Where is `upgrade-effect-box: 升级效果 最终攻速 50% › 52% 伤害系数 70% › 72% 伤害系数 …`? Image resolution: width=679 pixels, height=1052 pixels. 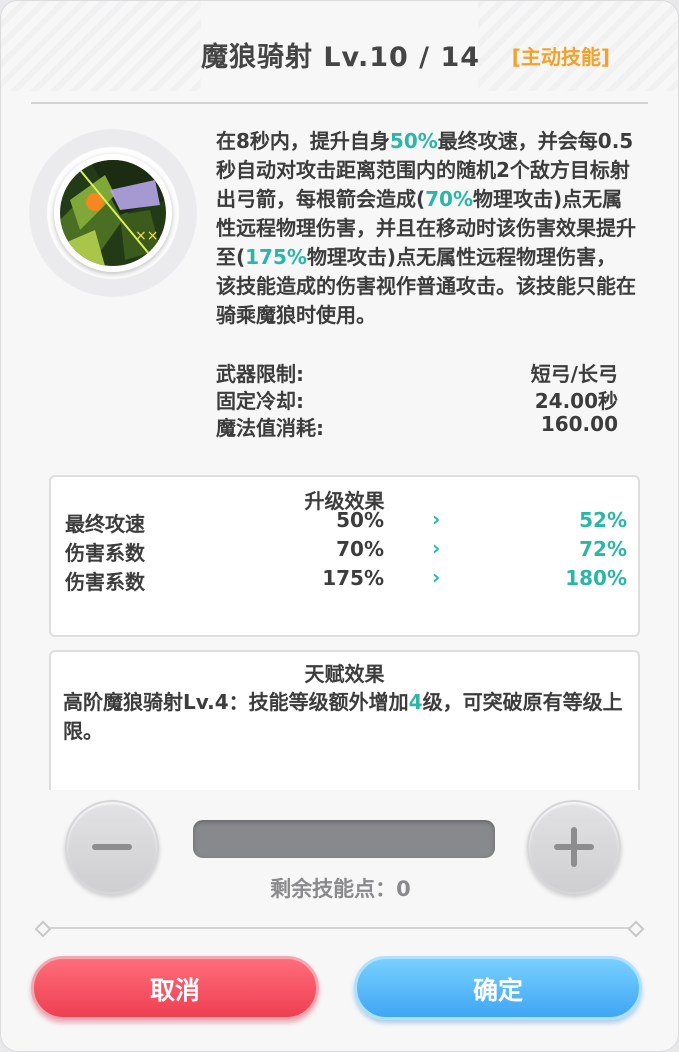
upgrade-effect-box: 升级效果 最终攻速 50% › 52% 伤害系数 70% › 72% 伤害系数 … is located at coordinates (344, 556).